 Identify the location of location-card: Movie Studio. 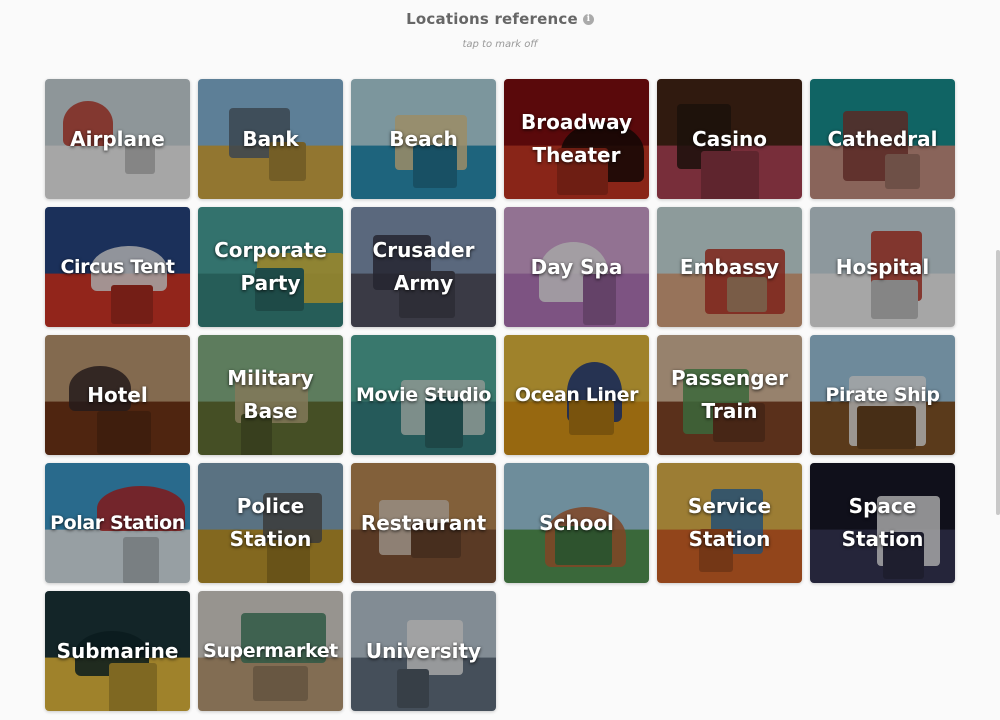
(423, 395).